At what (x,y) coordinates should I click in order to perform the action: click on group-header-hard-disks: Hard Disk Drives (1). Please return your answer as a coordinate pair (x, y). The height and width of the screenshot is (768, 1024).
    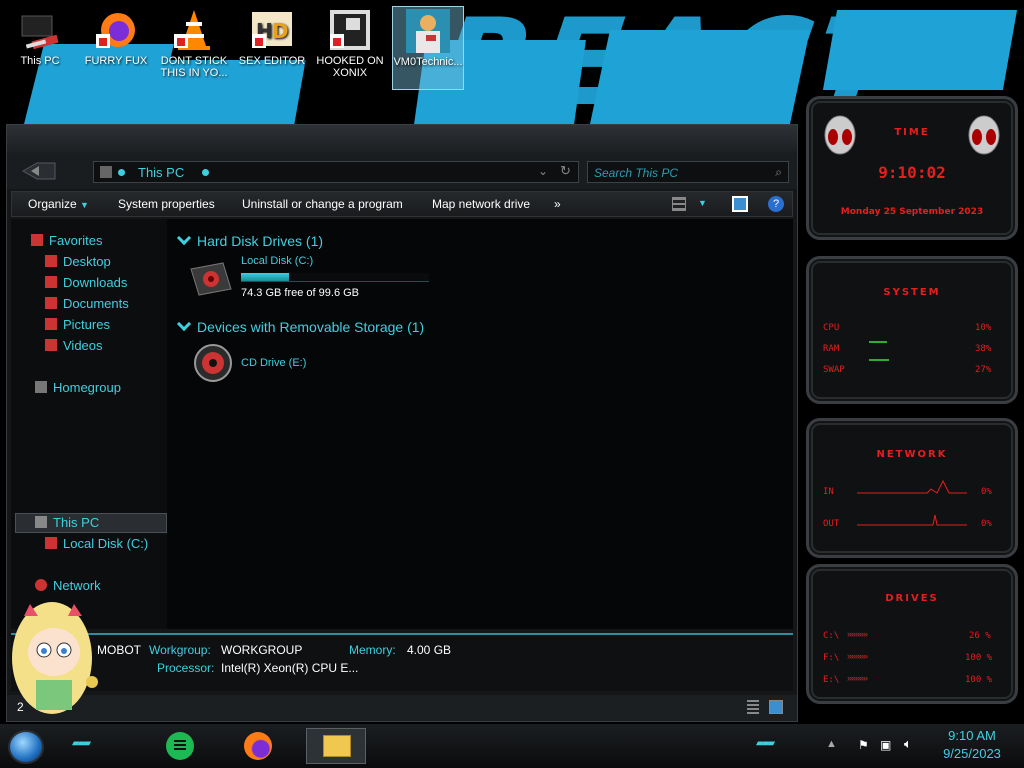
    Looking at the image, I should click on (249, 239).